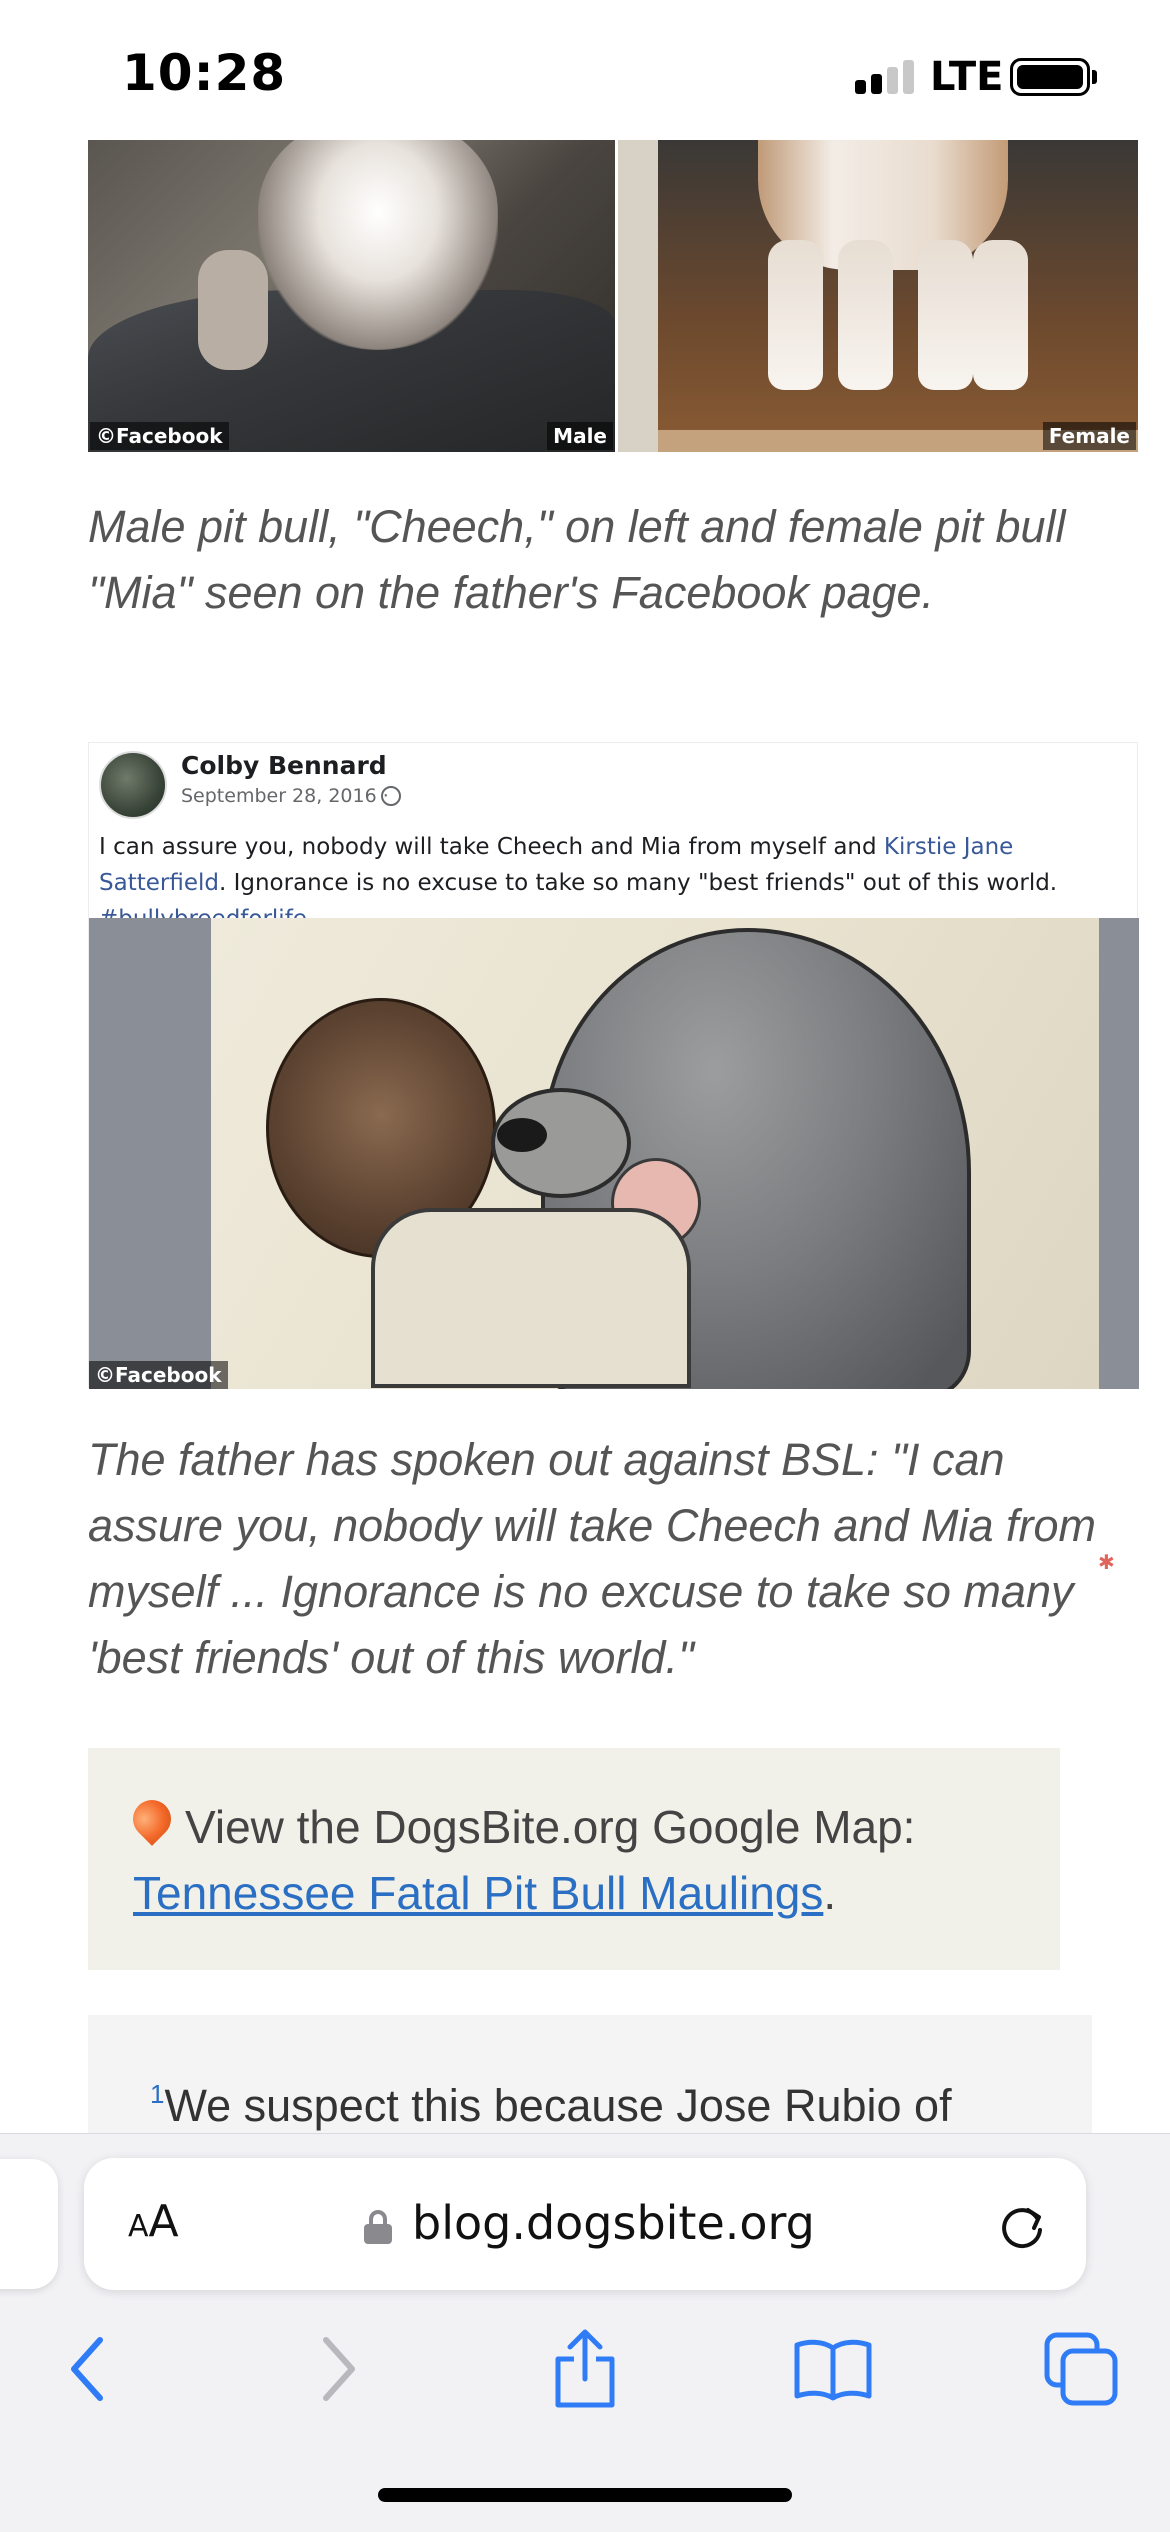  What do you see at coordinates (351, 296) in the screenshot?
I see `male-dog-photo: ©Facebook Male` at bounding box center [351, 296].